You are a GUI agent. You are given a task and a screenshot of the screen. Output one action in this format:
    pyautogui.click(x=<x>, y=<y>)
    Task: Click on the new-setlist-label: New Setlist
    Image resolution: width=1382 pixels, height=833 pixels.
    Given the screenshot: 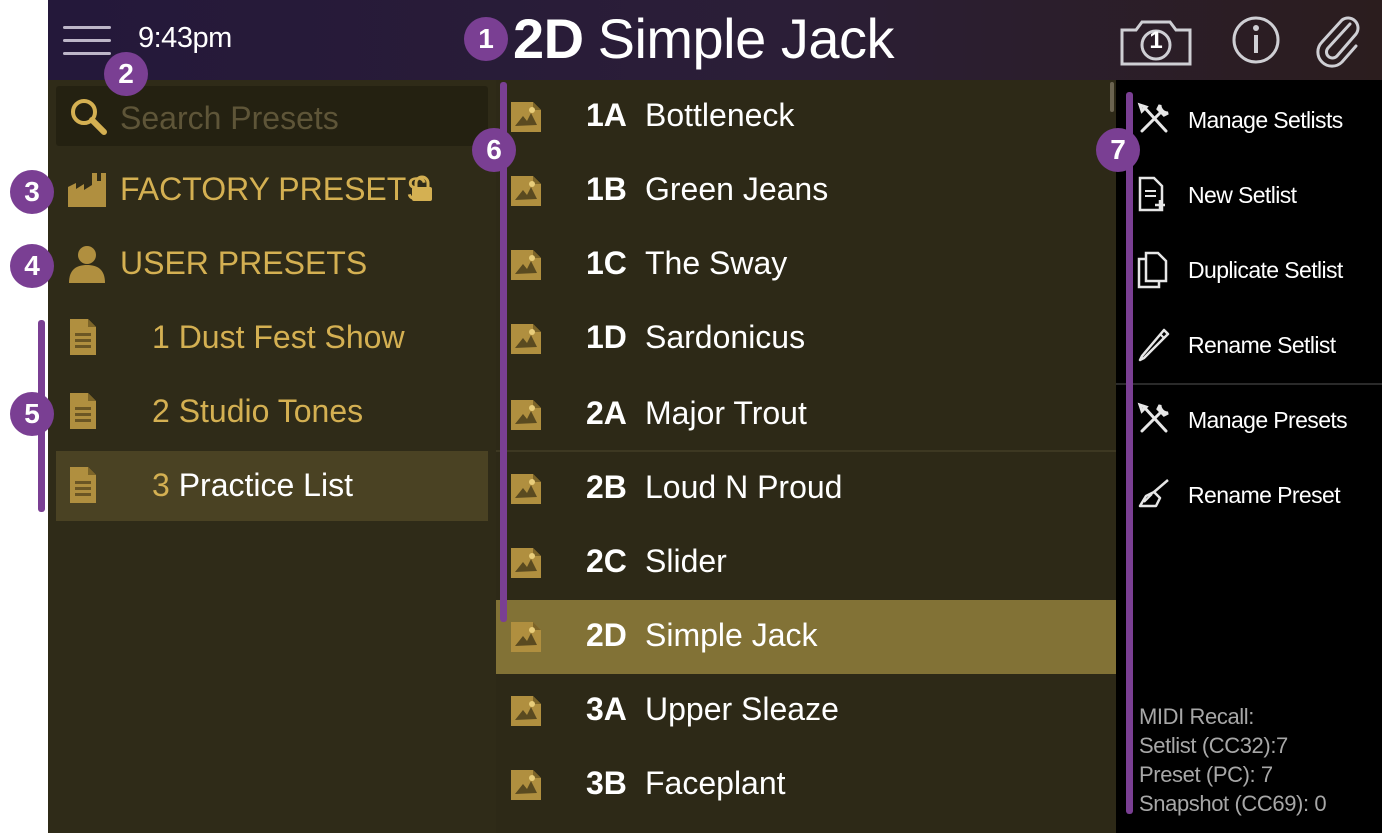 What is the action you would take?
    pyautogui.click(x=1242, y=195)
    